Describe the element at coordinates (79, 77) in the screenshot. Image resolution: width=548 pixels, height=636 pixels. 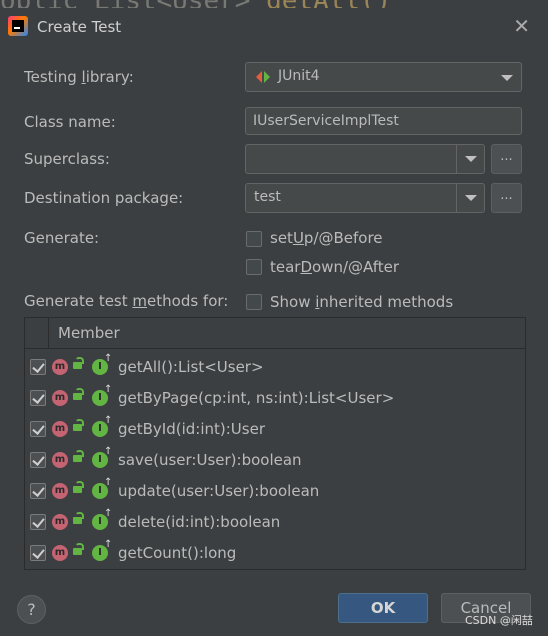
I see `testing-library-label: Testing library:` at that location.